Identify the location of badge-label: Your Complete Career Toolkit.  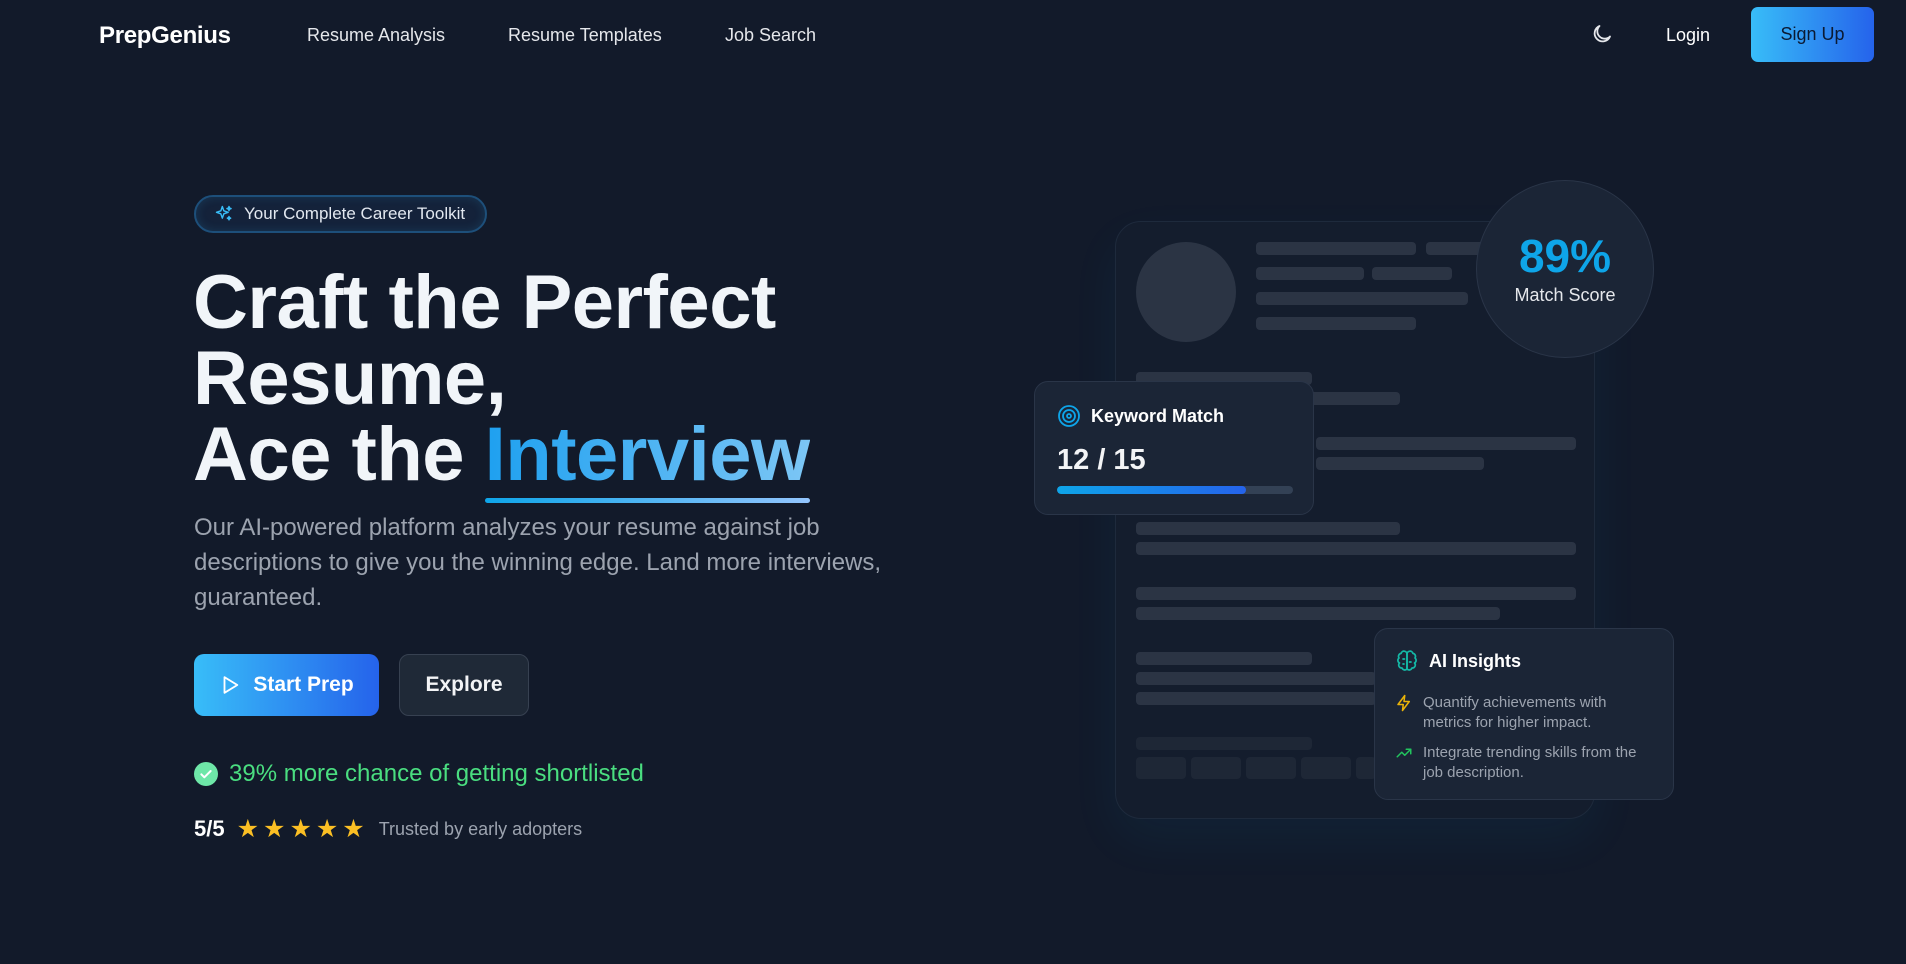
(355, 213).